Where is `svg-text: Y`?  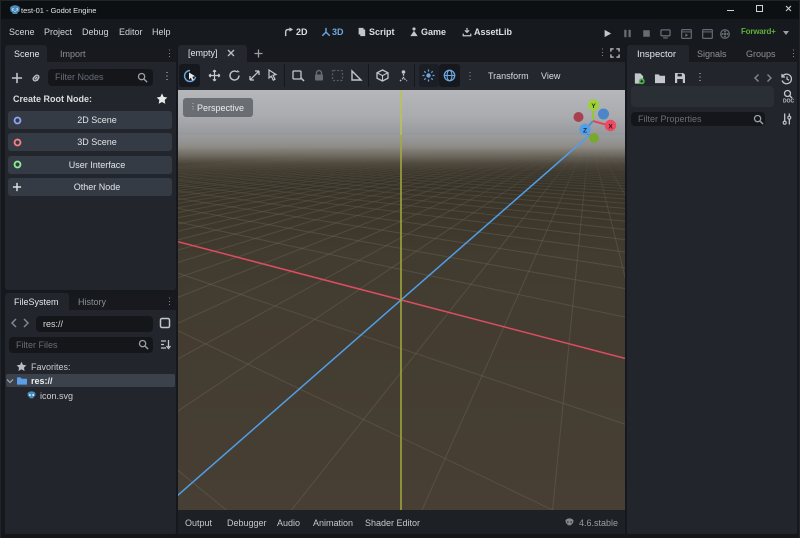
svg-text: Y is located at coordinates (593, 106).